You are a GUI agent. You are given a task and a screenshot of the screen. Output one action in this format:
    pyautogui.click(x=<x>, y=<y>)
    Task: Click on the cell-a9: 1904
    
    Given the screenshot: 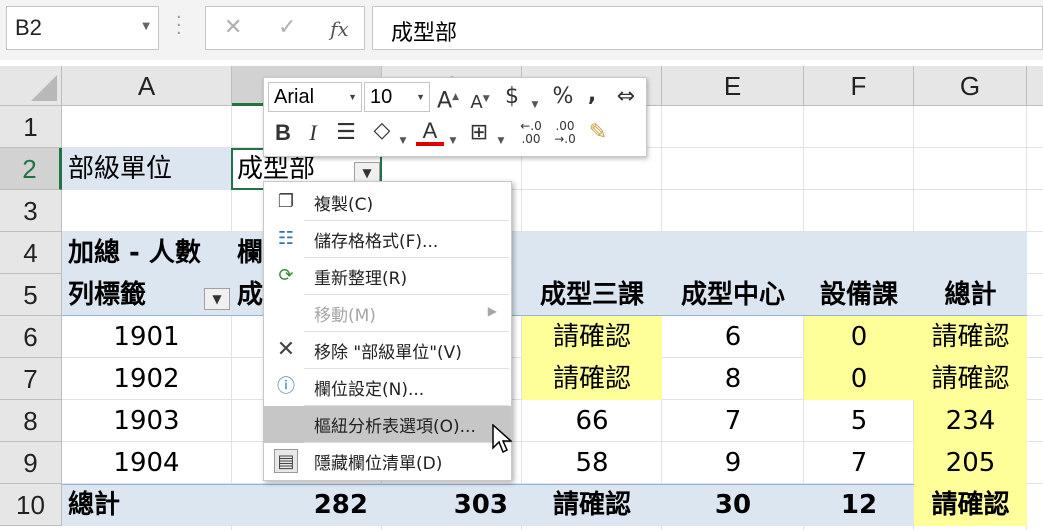 What is the action you would take?
    pyautogui.click(x=146, y=463)
    